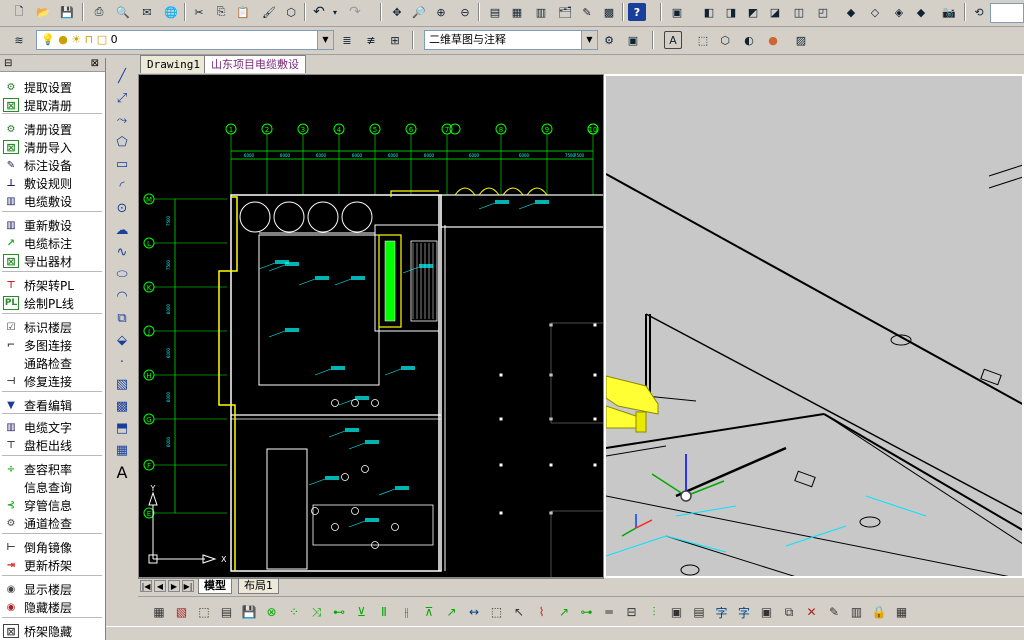 This screenshot has width=1024, height=640. Describe the element at coordinates (227, 612) in the screenshot. I see `table-export-icon: ▤` at that location.